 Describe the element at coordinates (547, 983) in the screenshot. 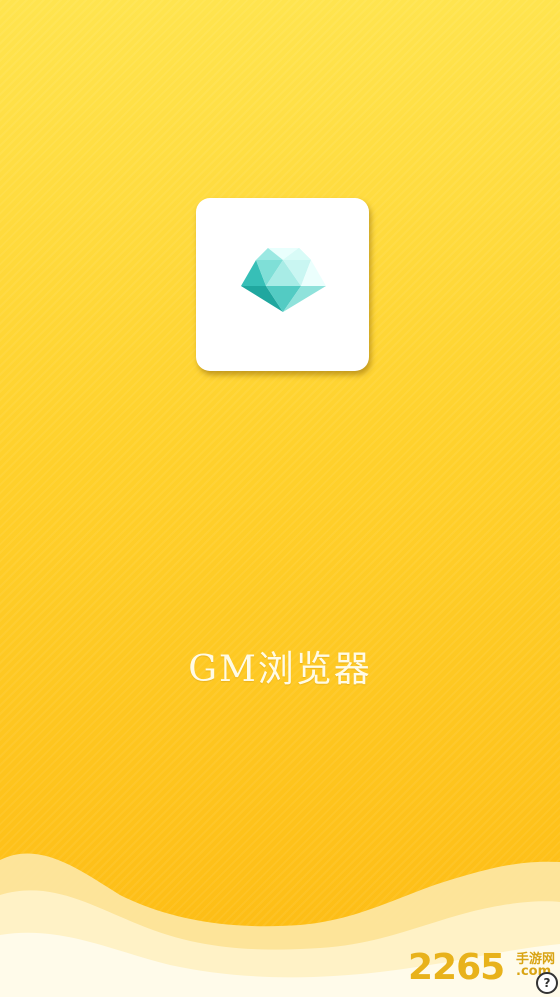

I see `help-icon: ?` at that location.